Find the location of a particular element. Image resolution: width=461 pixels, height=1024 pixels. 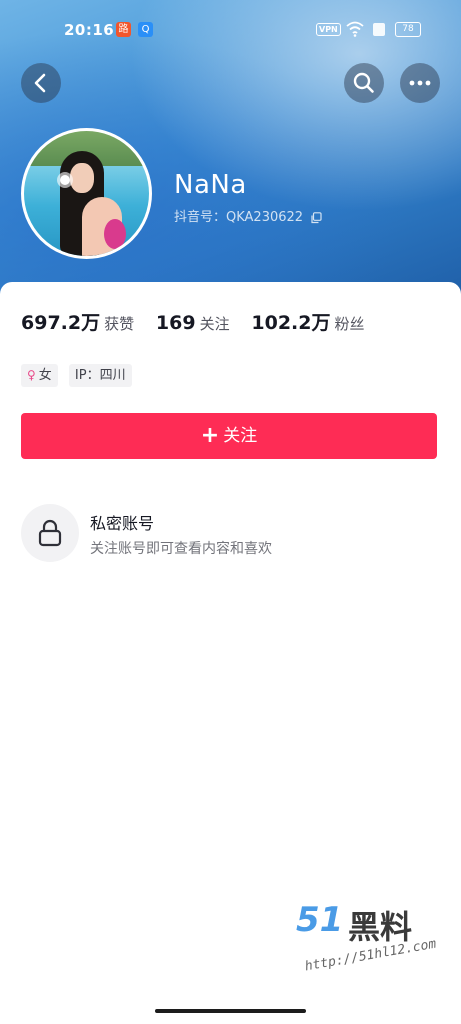

ip-location-tag: IP：四川 is located at coordinates (100, 375).